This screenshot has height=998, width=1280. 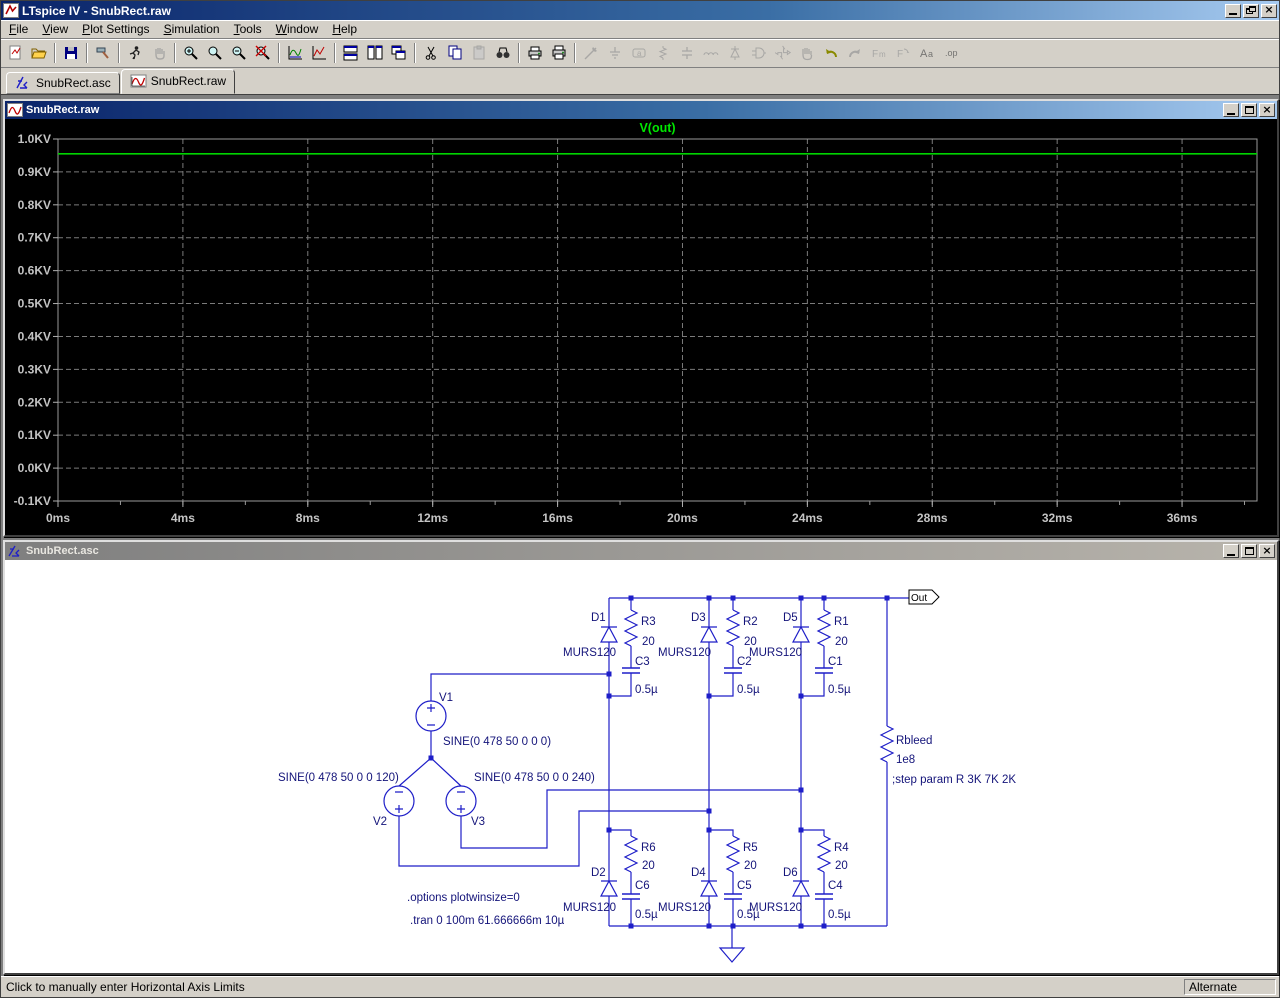 What do you see at coordinates (63, 83) in the screenshot?
I see `tab-snubrect-asc: SnubRect.asc` at bounding box center [63, 83].